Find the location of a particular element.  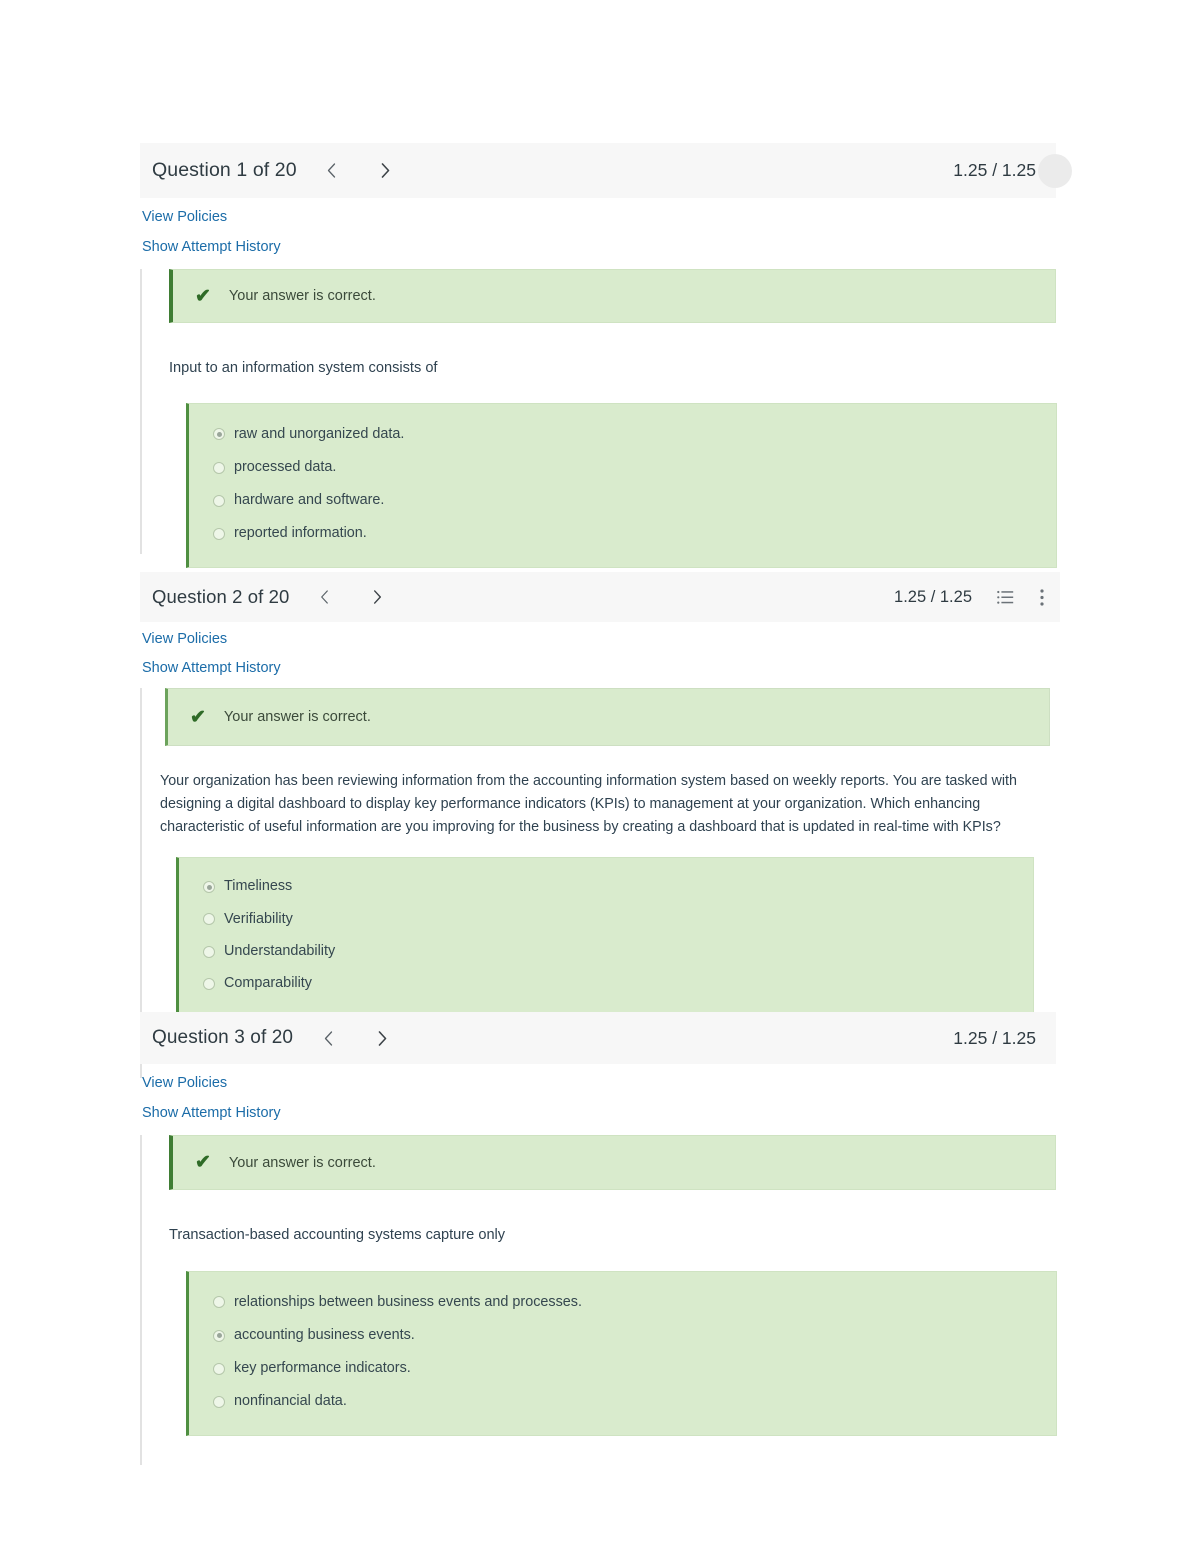

feedback-banner-3: ✔ Your answer is correct. is located at coordinates (612, 1162).